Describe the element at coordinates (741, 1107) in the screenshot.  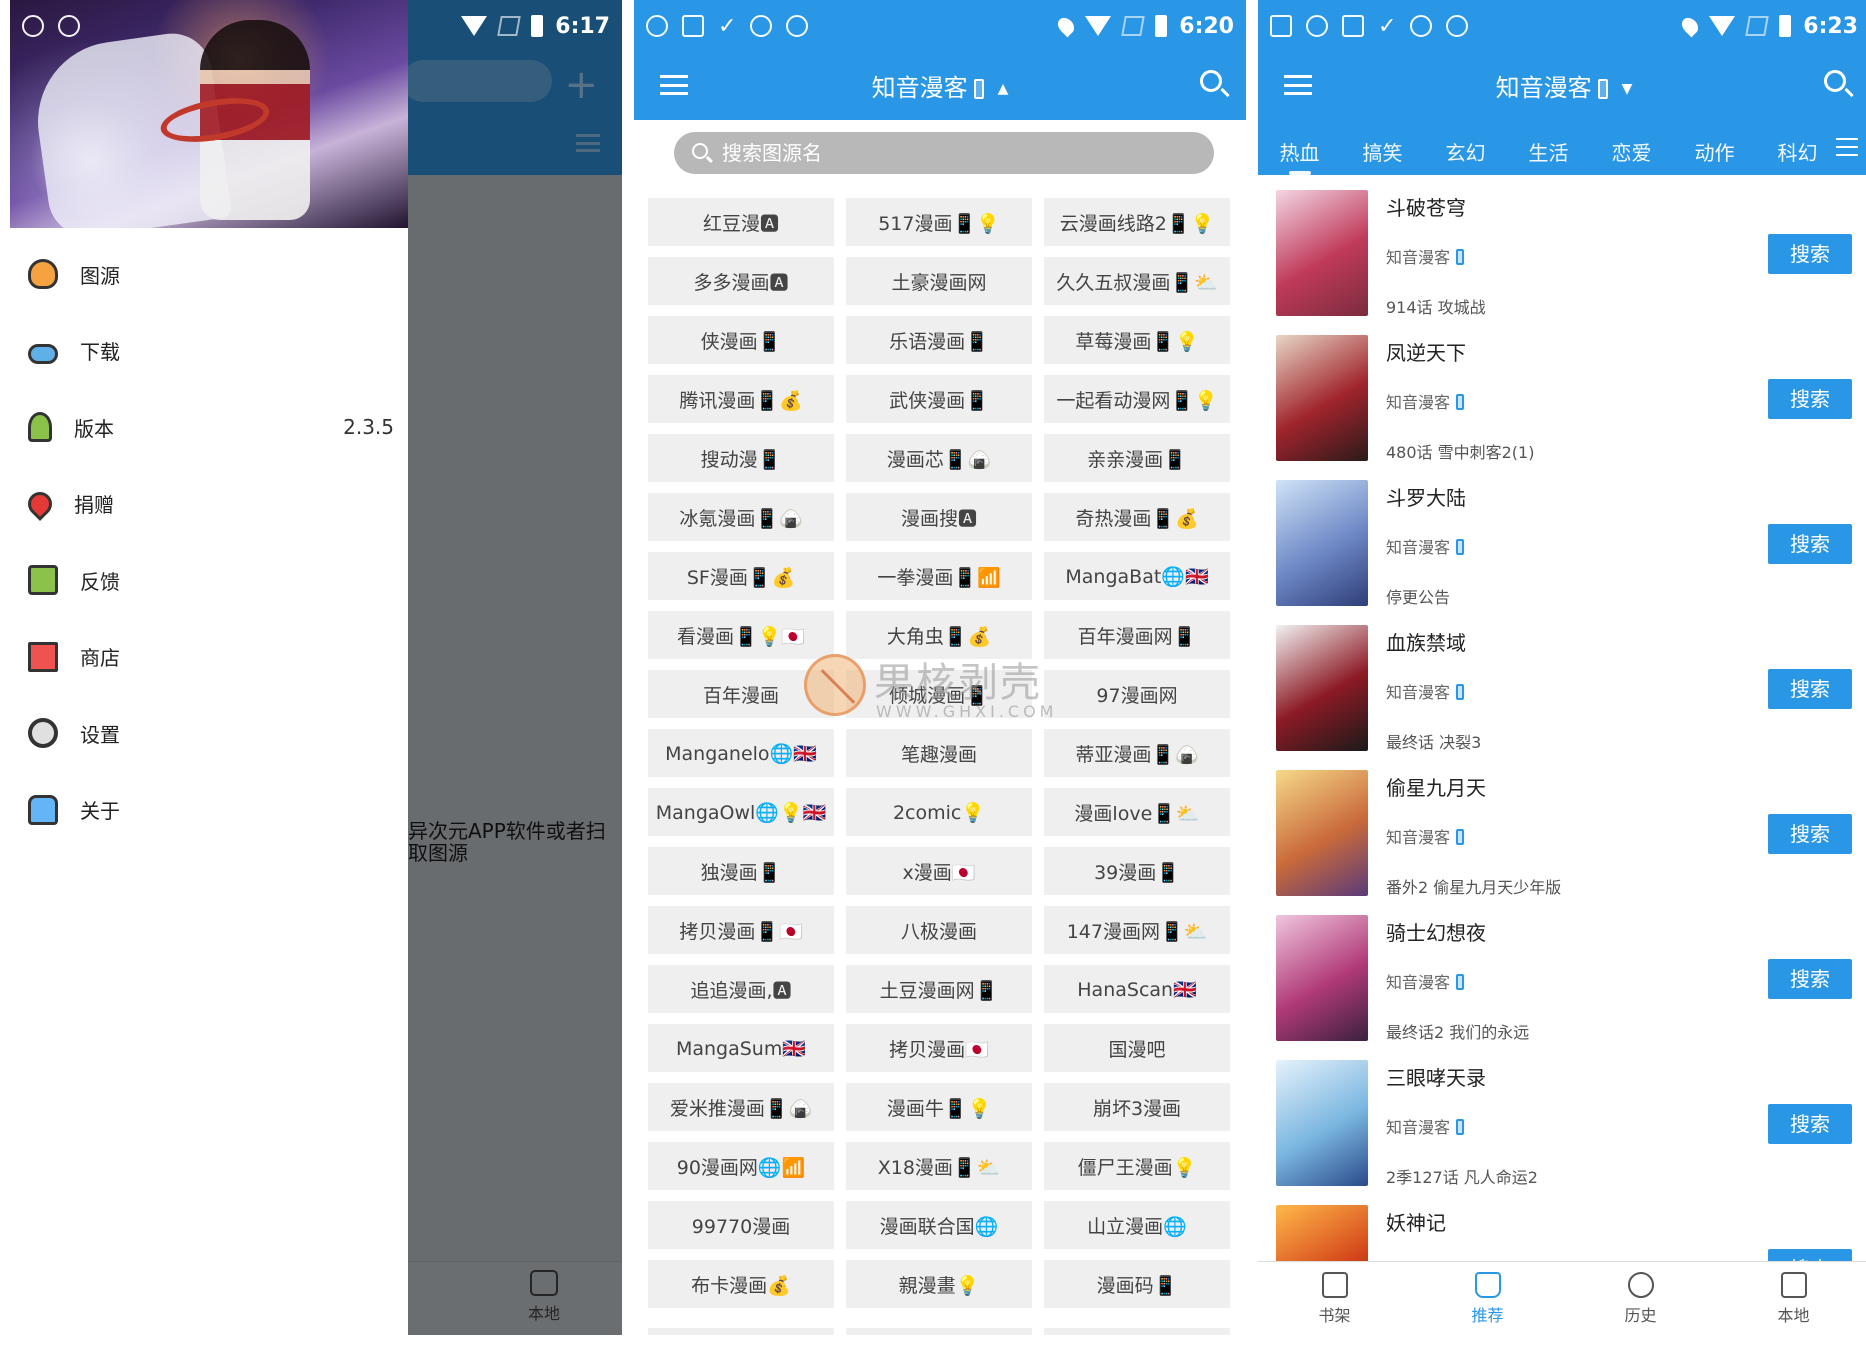
I see `source-item: 爱米推漫画📱🍙` at that location.